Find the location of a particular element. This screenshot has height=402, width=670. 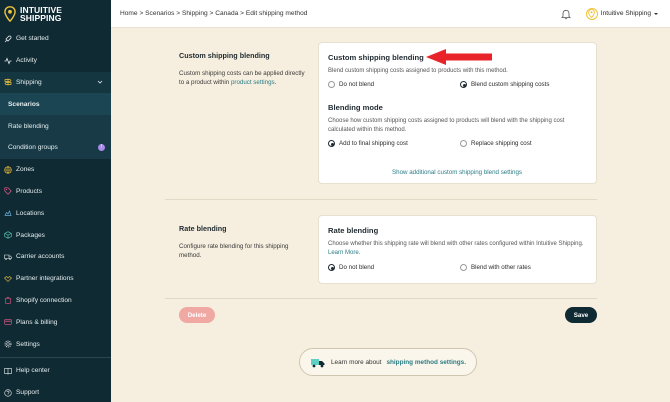

handshake-icon is located at coordinates (8, 279).